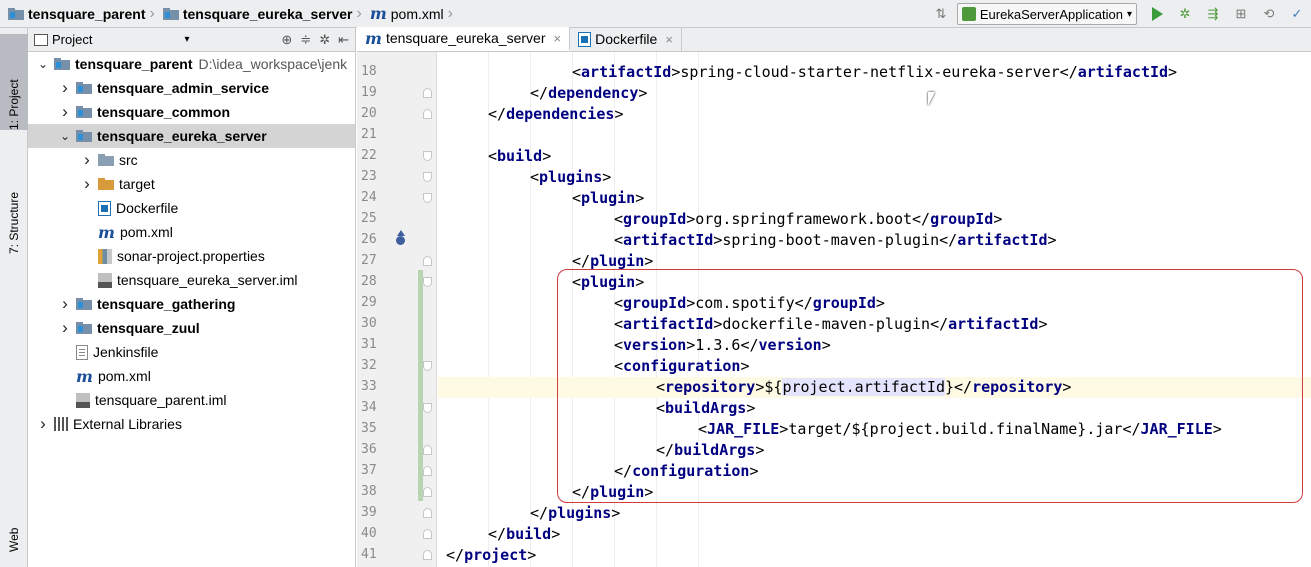  I want to click on gutter-line: 30, so click(397, 324).